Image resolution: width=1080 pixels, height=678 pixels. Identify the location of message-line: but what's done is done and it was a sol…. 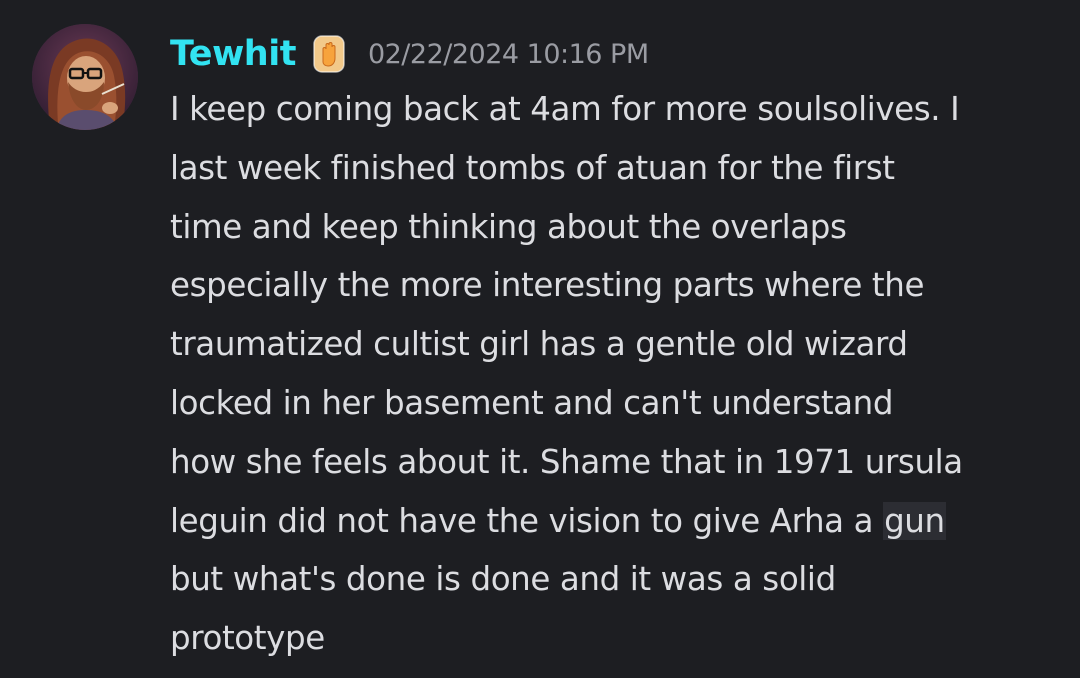
(503, 579).